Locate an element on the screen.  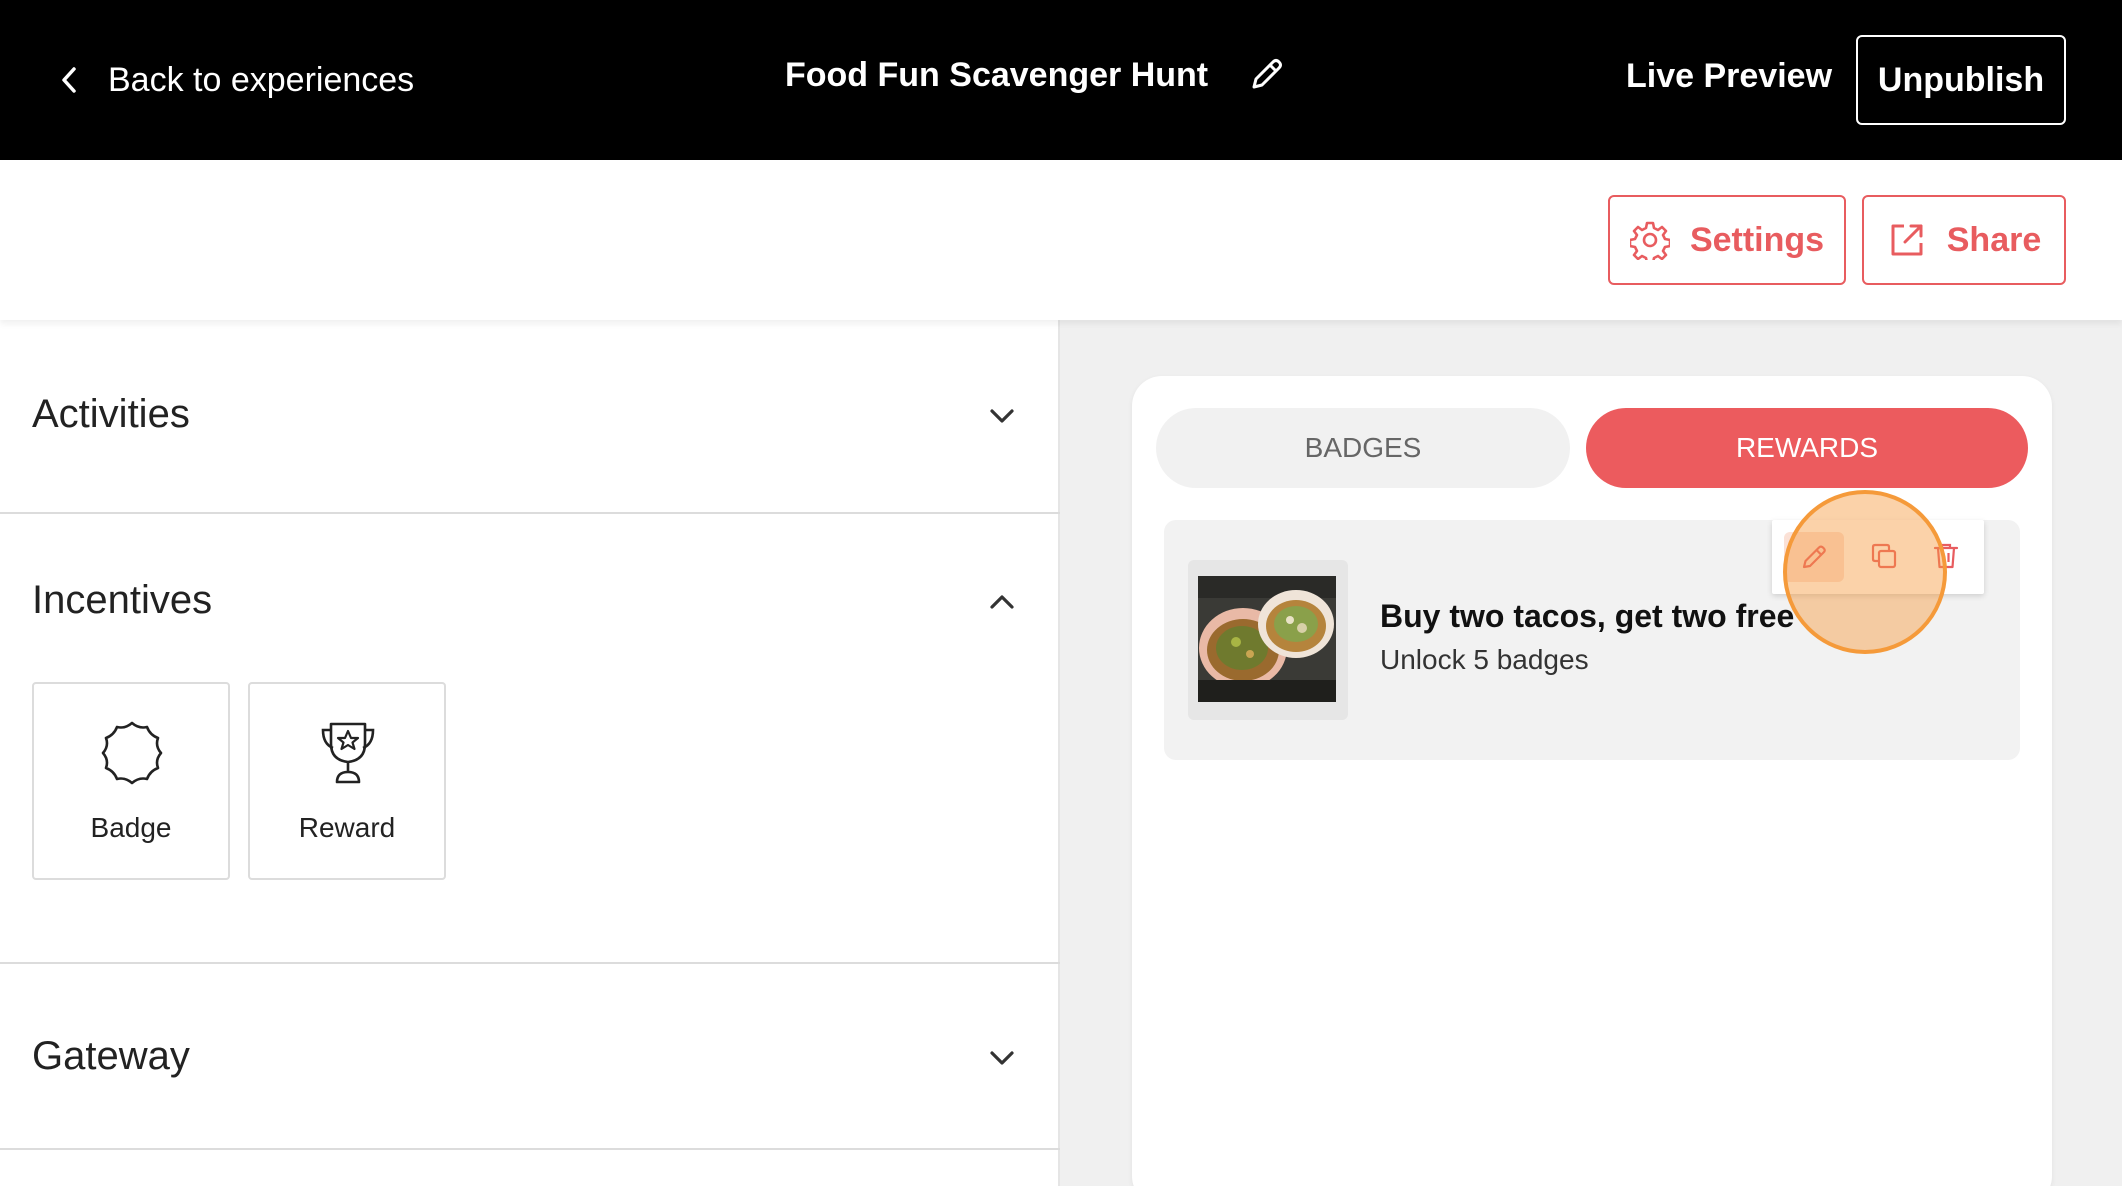
edit-reward-button is located at coordinates (1814, 557).